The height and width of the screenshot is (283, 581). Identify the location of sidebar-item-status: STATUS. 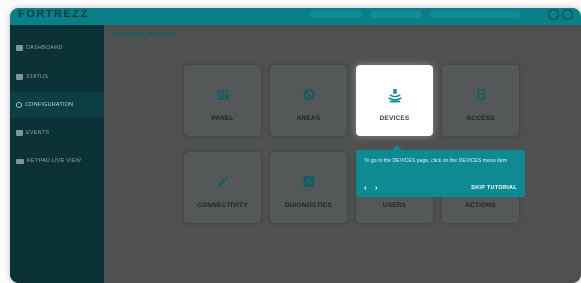
(57, 77).